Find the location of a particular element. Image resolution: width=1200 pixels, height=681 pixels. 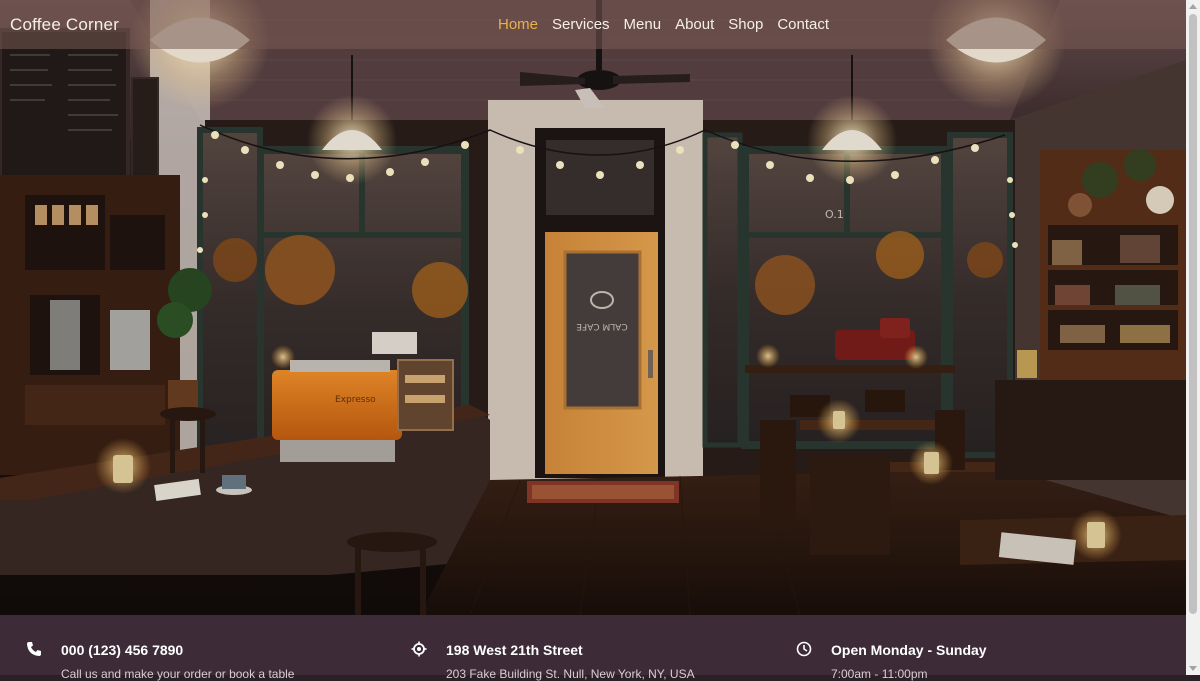

phone-icon is located at coordinates (34, 649).